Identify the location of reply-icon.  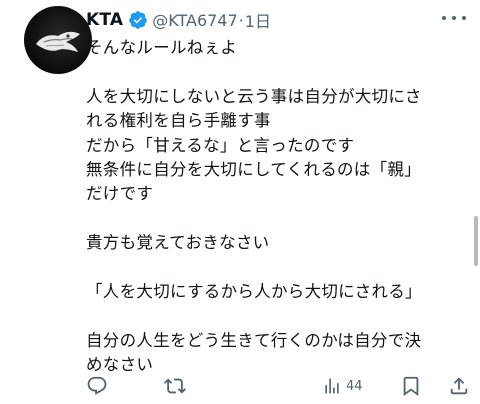
(97, 386).